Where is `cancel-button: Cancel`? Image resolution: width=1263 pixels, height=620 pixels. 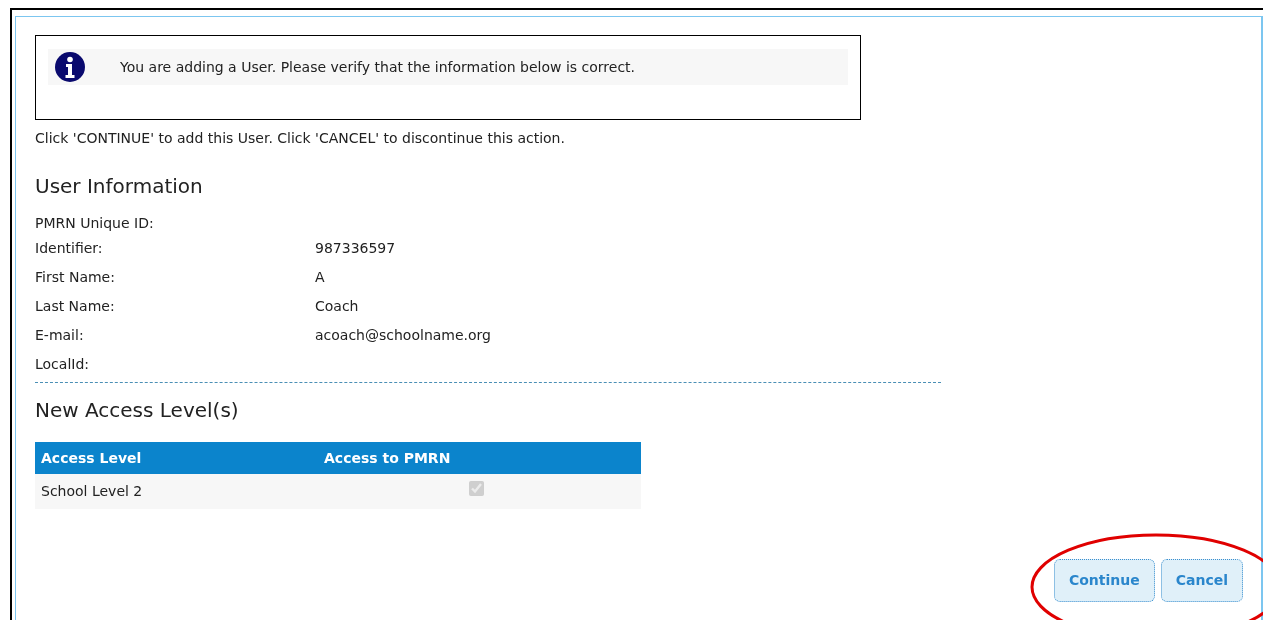 cancel-button: Cancel is located at coordinates (1201, 580).